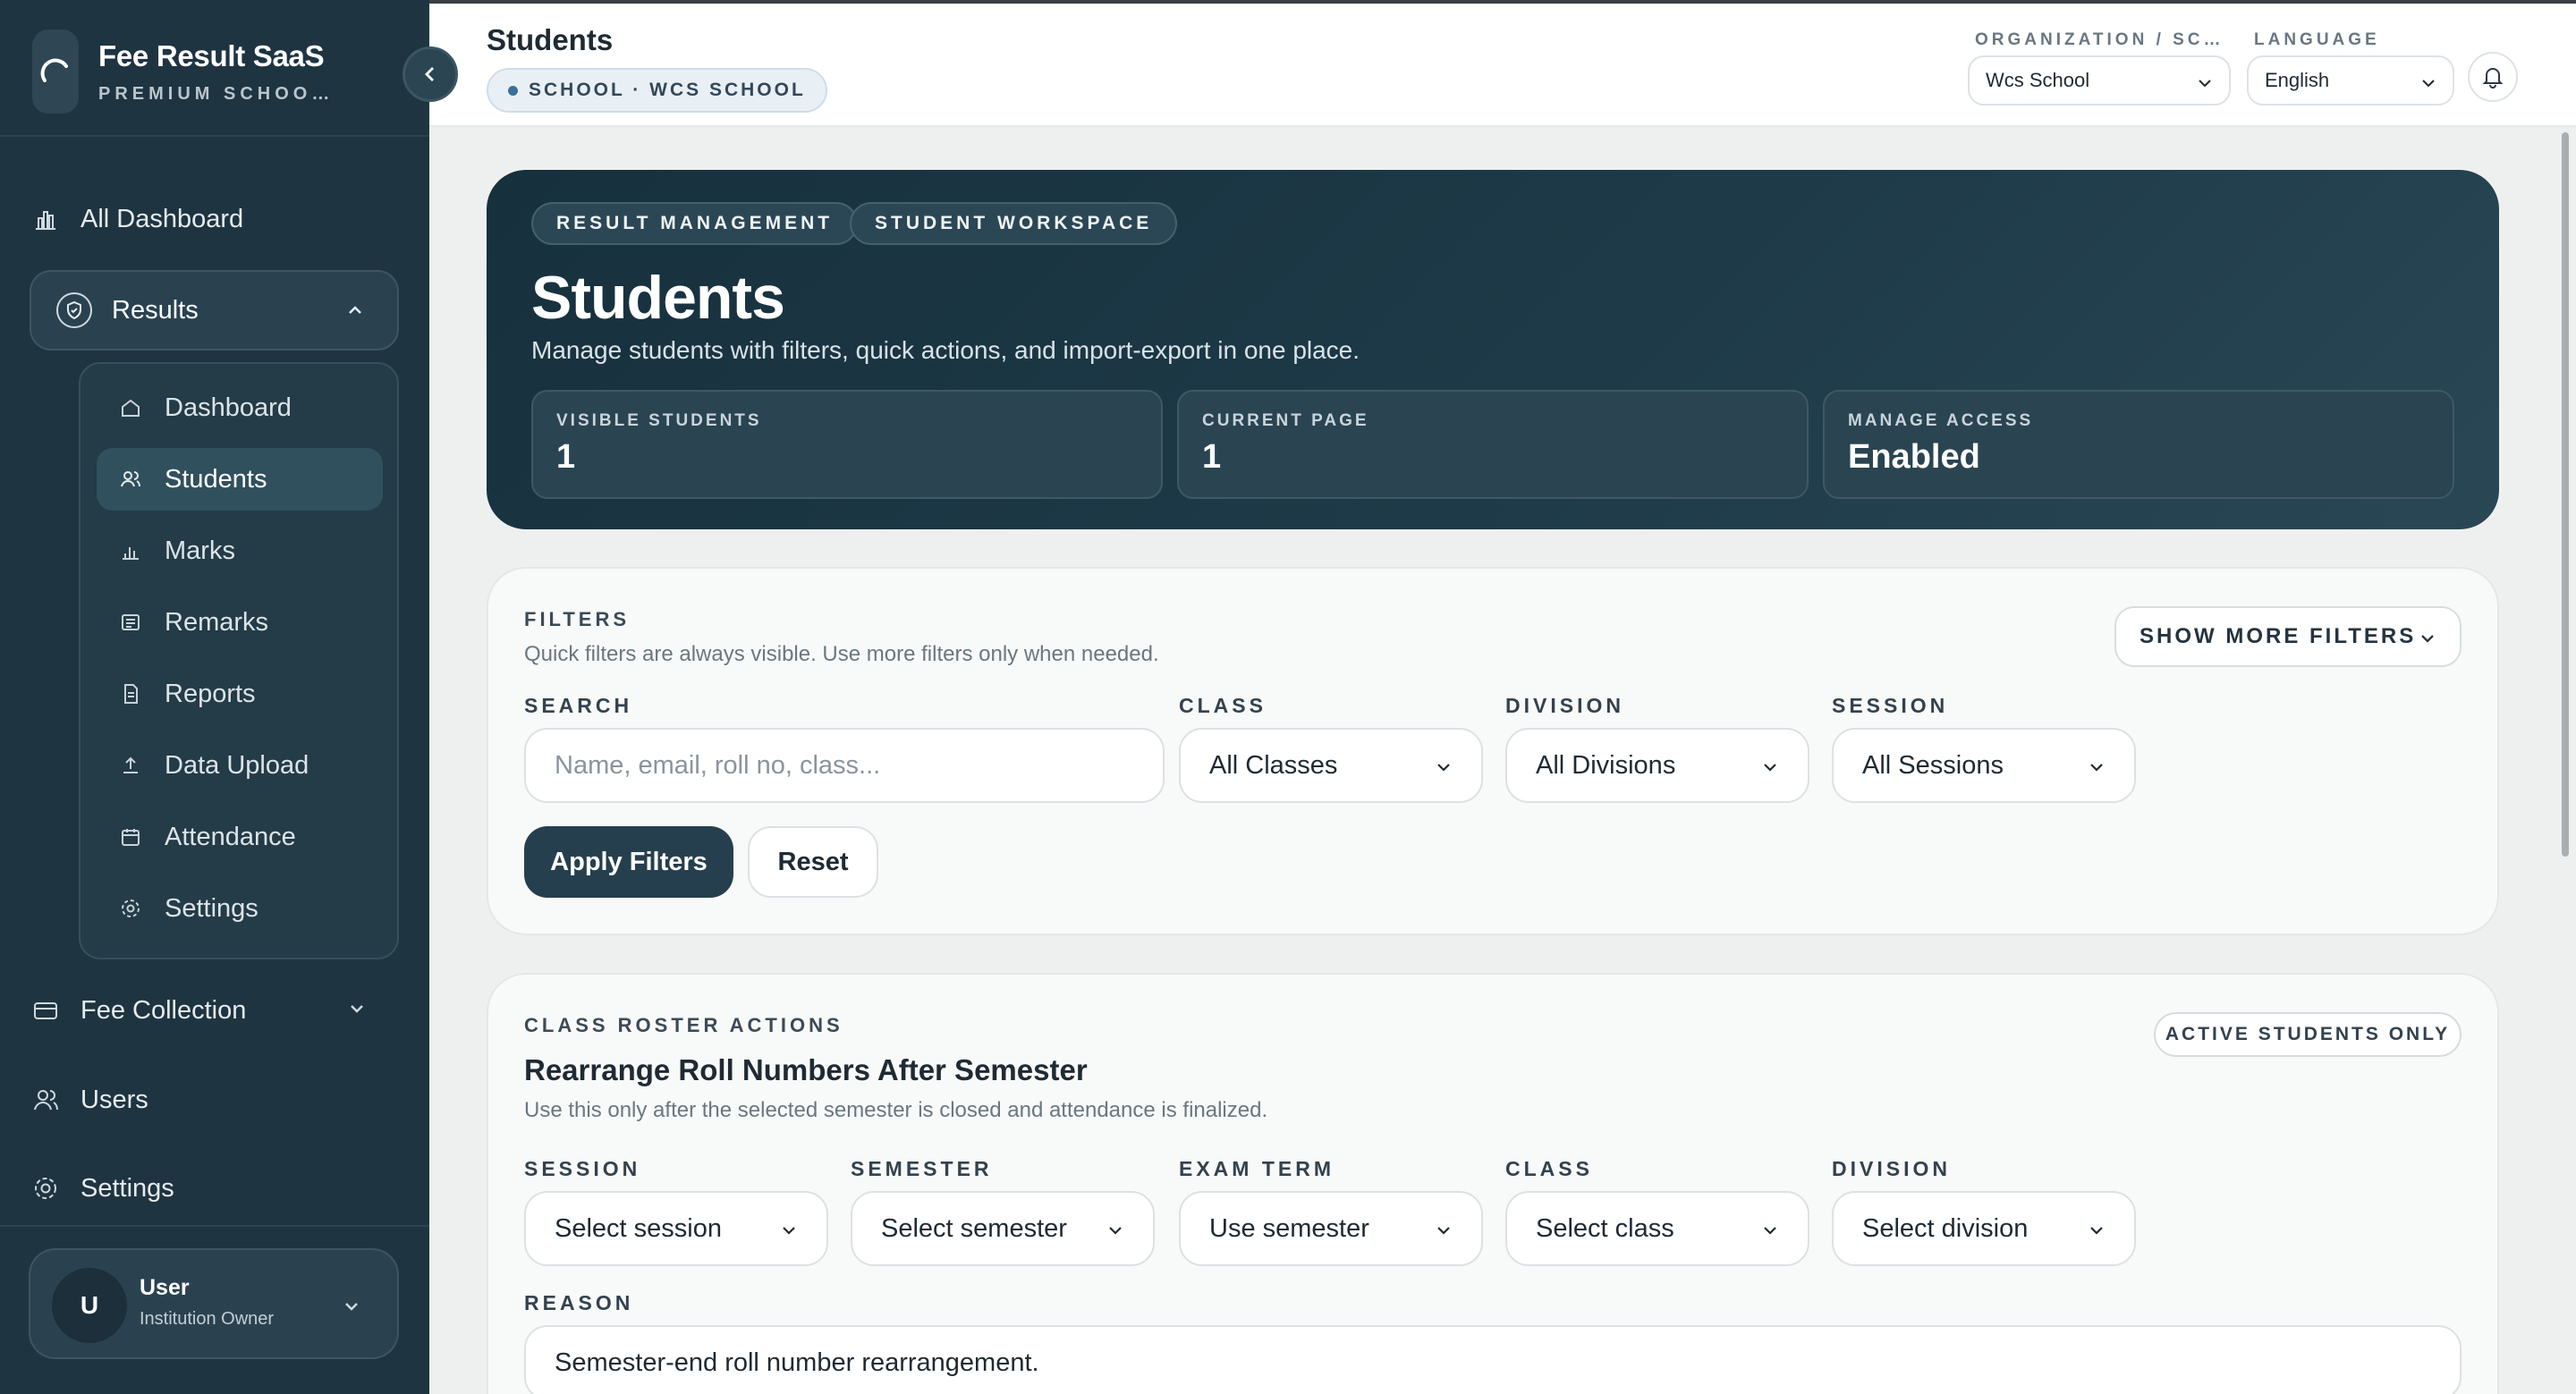 This screenshot has width=2576, height=1394. I want to click on sidebar-item-reports: Reports, so click(240, 694).